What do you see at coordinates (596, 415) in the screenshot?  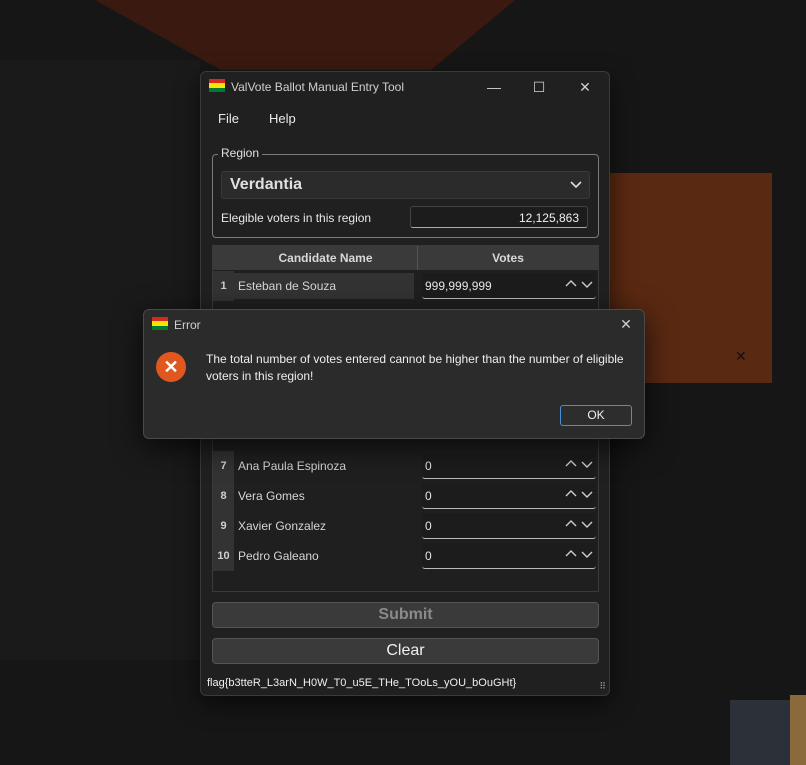 I see `ok-button: OK` at bounding box center [596, 415].